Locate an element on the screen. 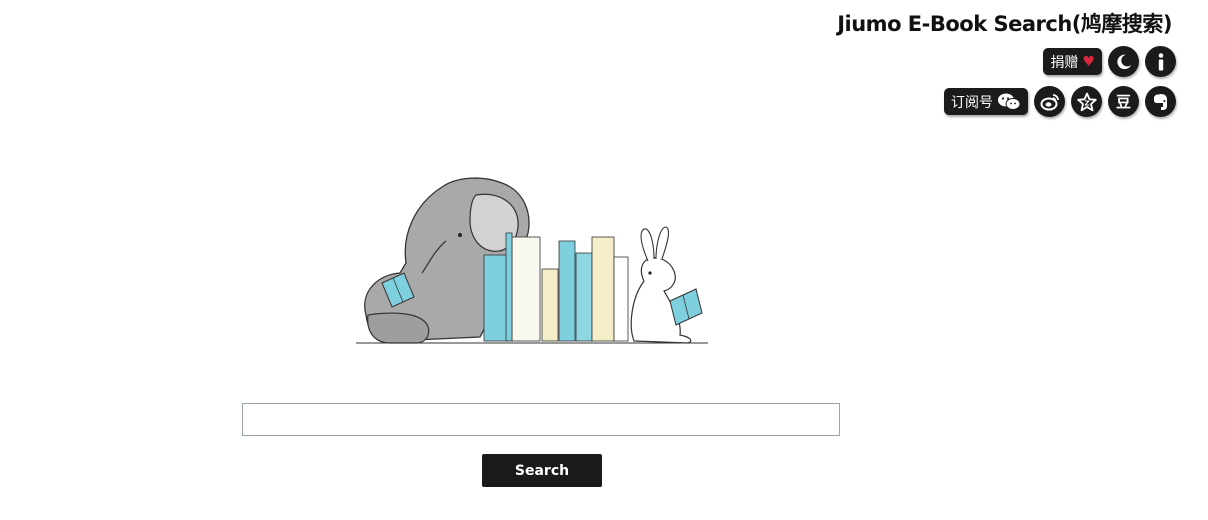 This screenshot has width=1208, height=520. toolbar-row-bottom: 订阅号 Z 豆 is located at coordinates (1060, 101).